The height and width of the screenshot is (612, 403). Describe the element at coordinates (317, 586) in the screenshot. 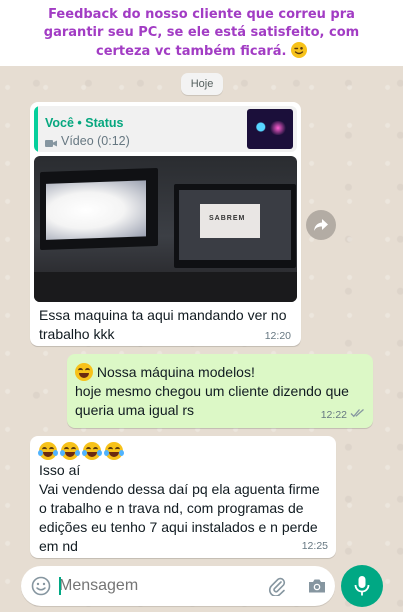

I see `camera-icon` at that location.